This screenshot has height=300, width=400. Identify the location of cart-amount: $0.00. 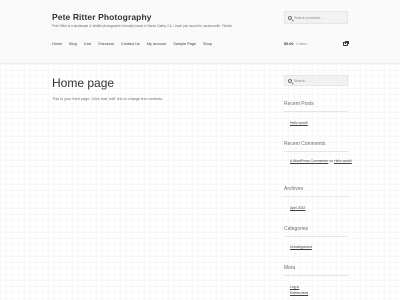
(289, 44).